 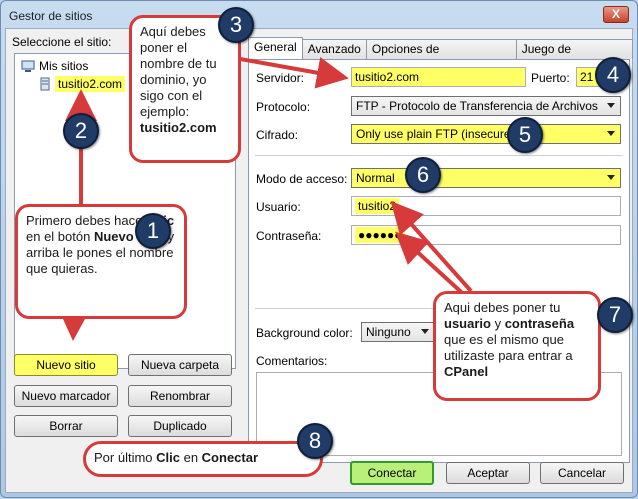 I want to click on access-mode-value: Normal, so click(x=375, y=178).